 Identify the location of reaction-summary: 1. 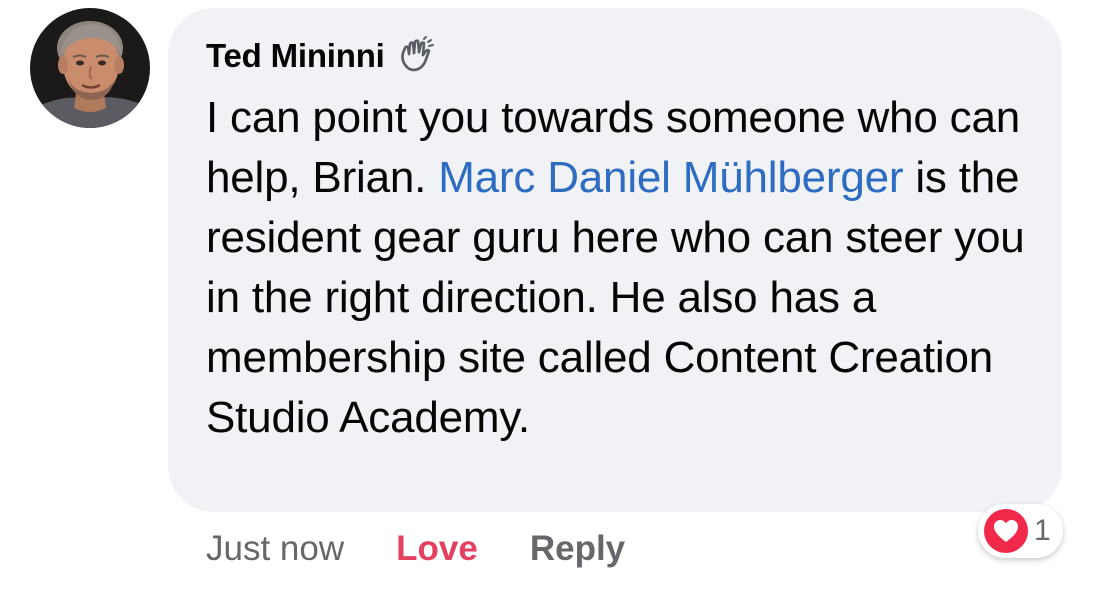
(1020, 531).